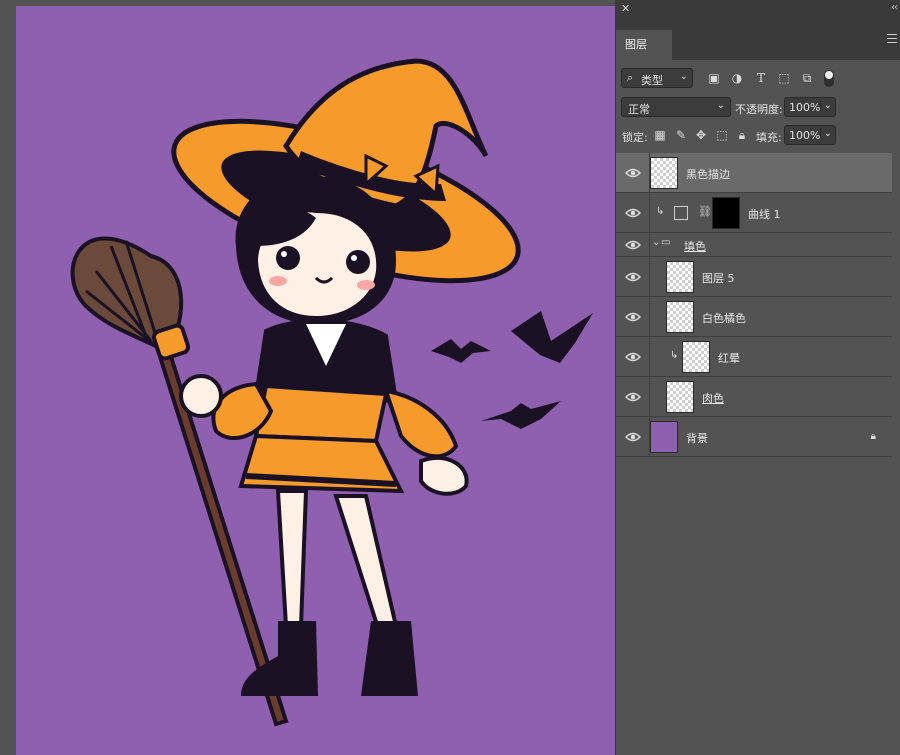 This screenshot has height=755, width=900. What do you see at coordinates (892, 40) in the screenshot?
I see `panel-menu-icon` at bounding box center [892, 40].